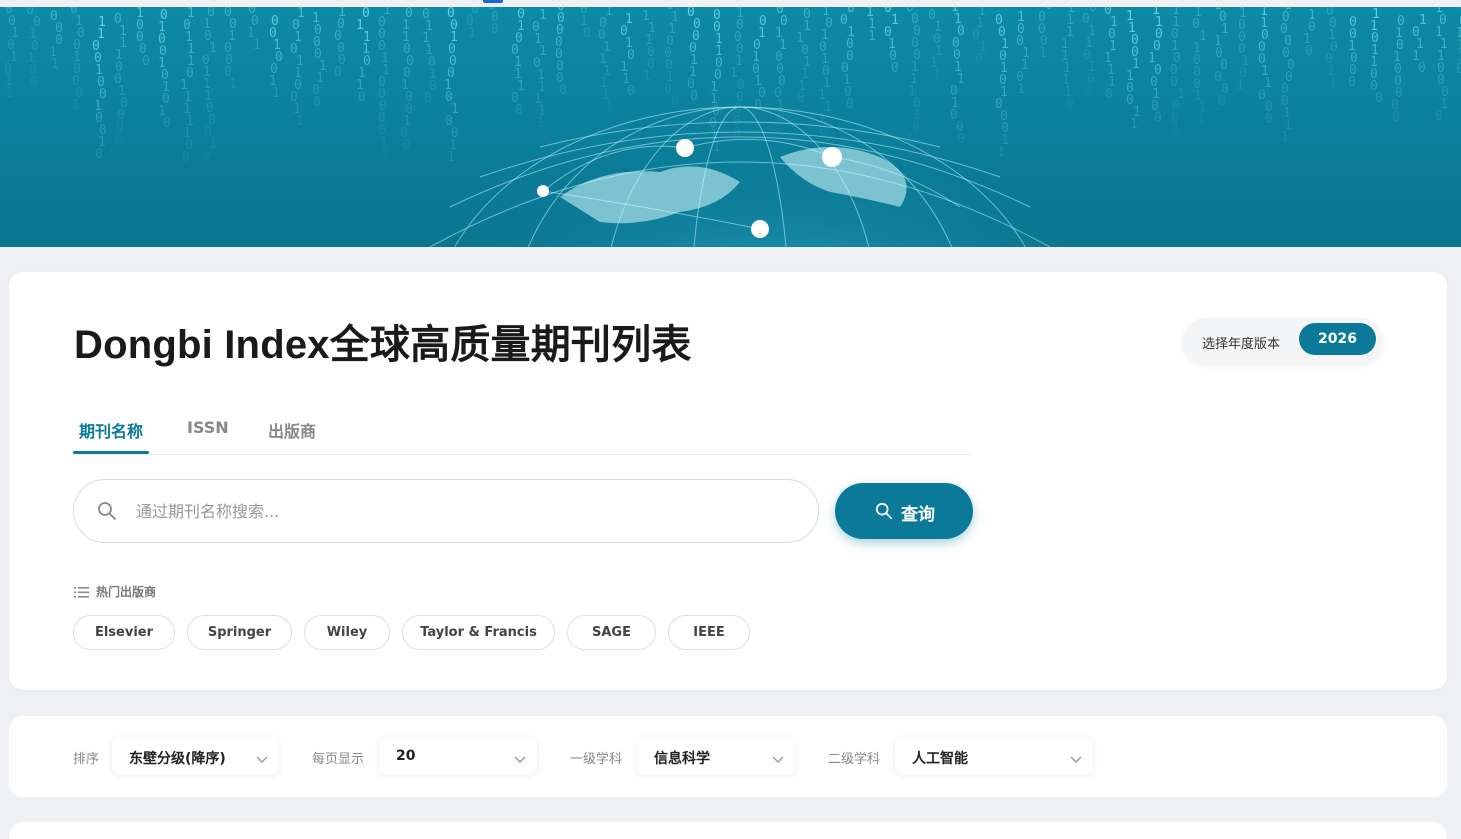 This screenshot has width=1461, height=839. What do you see at coordinates (383, 345) in the screenshot?
I see `page-title: Dongbi Index全球高质量期刊列表` at bounding box center [383, 345].